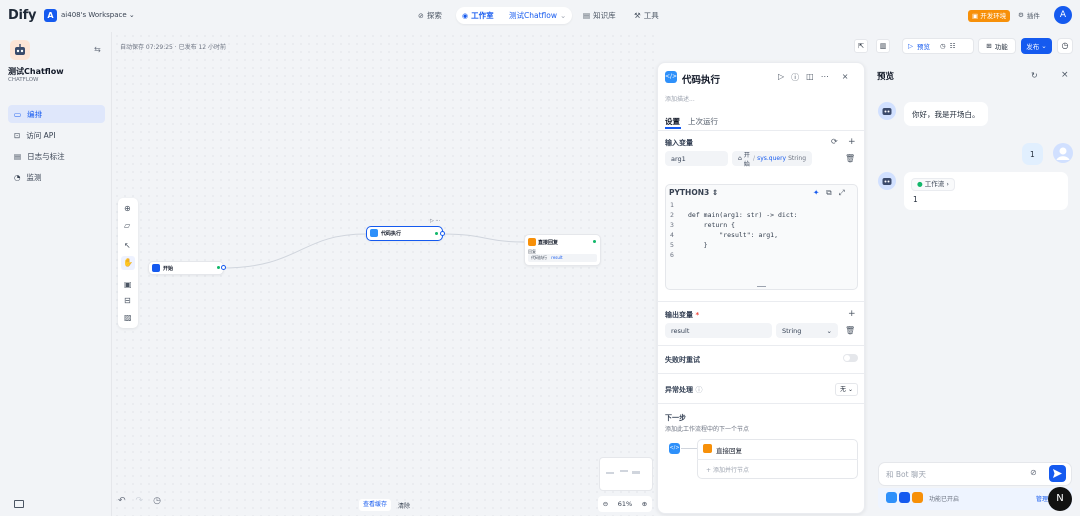  I want to click on code-line: def main(arg1: str) -> dict:, so click(743, 215).